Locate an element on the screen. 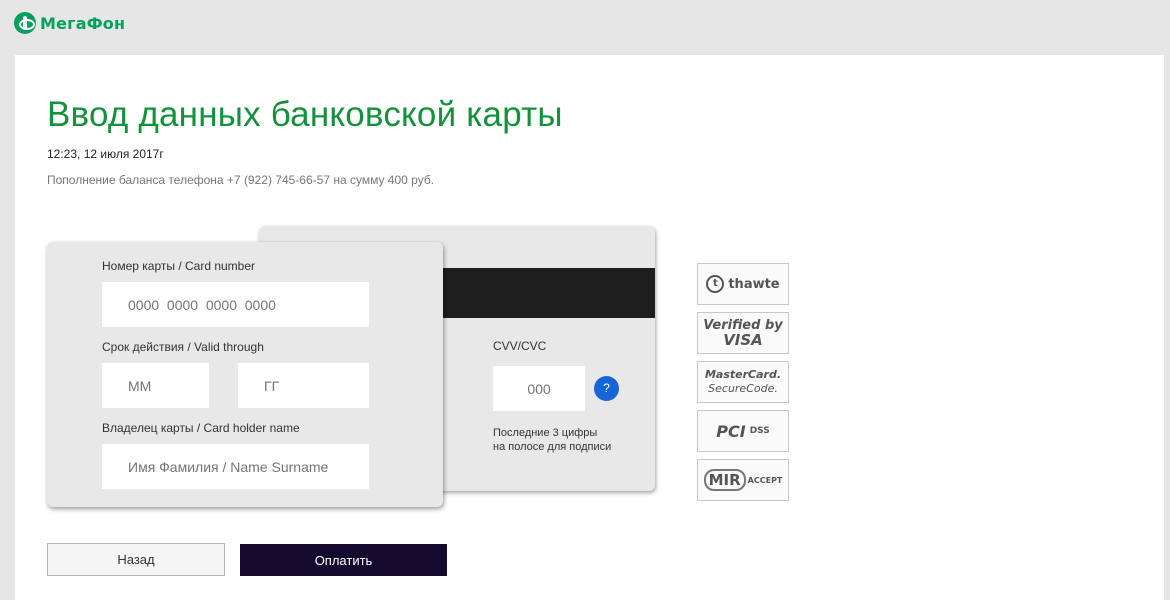 Image resolution: width=1170 pixels, height=600 pixels. cvv-input is located at coordinates (539, 388).